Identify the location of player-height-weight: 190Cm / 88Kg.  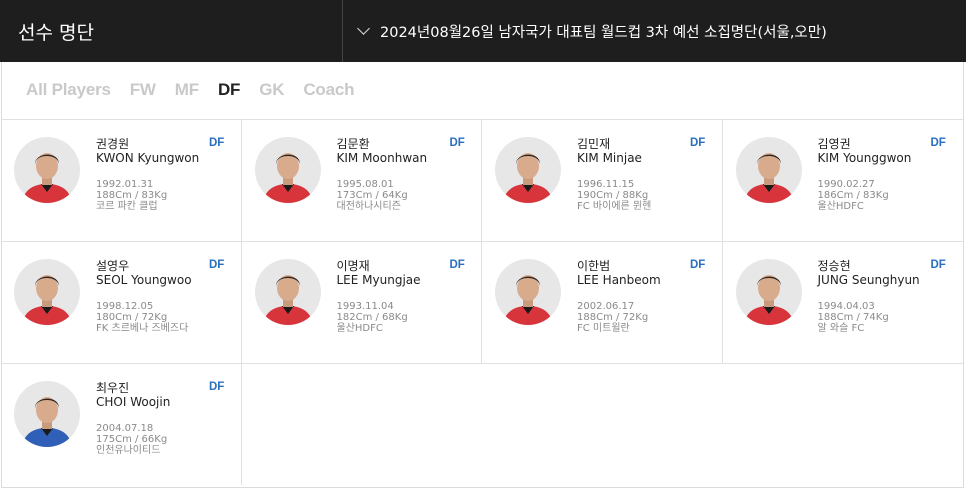
(613, 195).